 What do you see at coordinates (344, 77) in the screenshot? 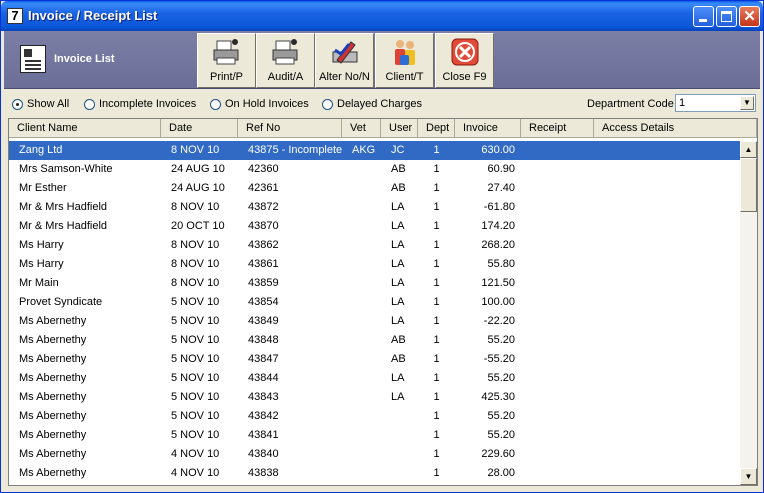
I see `alter-button-label: Alter No/N` at bounding box center [344, 77].